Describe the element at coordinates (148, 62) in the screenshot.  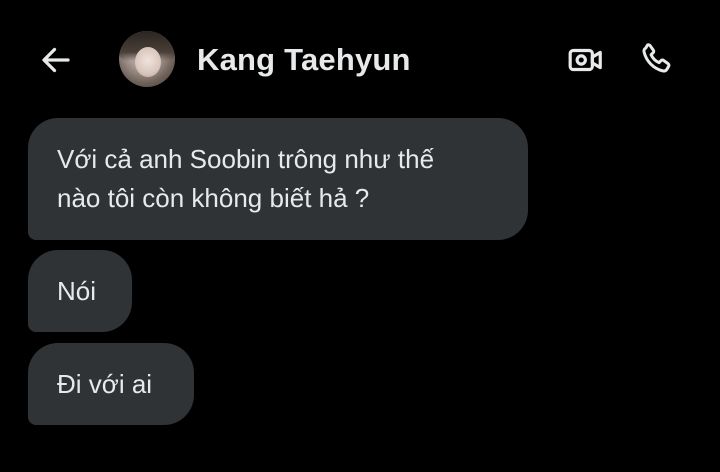
I see `avatar-face` at that location.